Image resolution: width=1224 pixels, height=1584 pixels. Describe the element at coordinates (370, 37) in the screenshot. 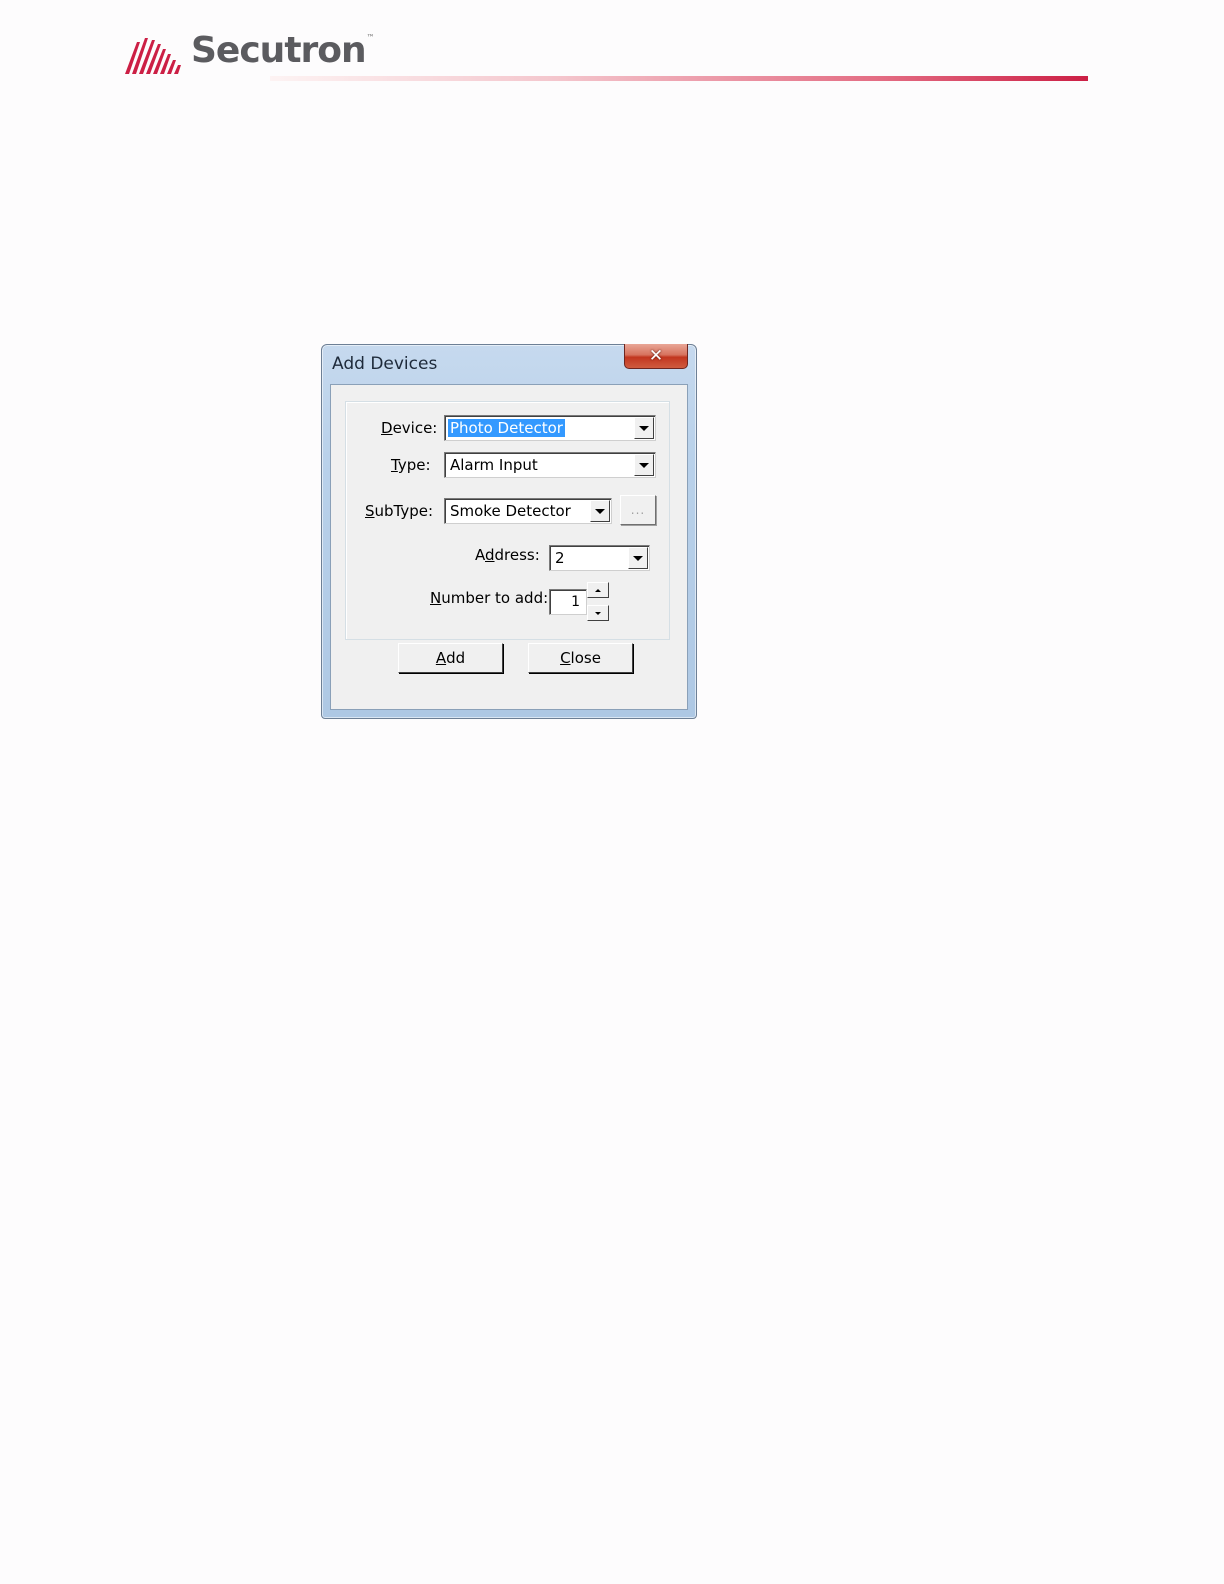

I see `trademark-mark: ™` at that location.